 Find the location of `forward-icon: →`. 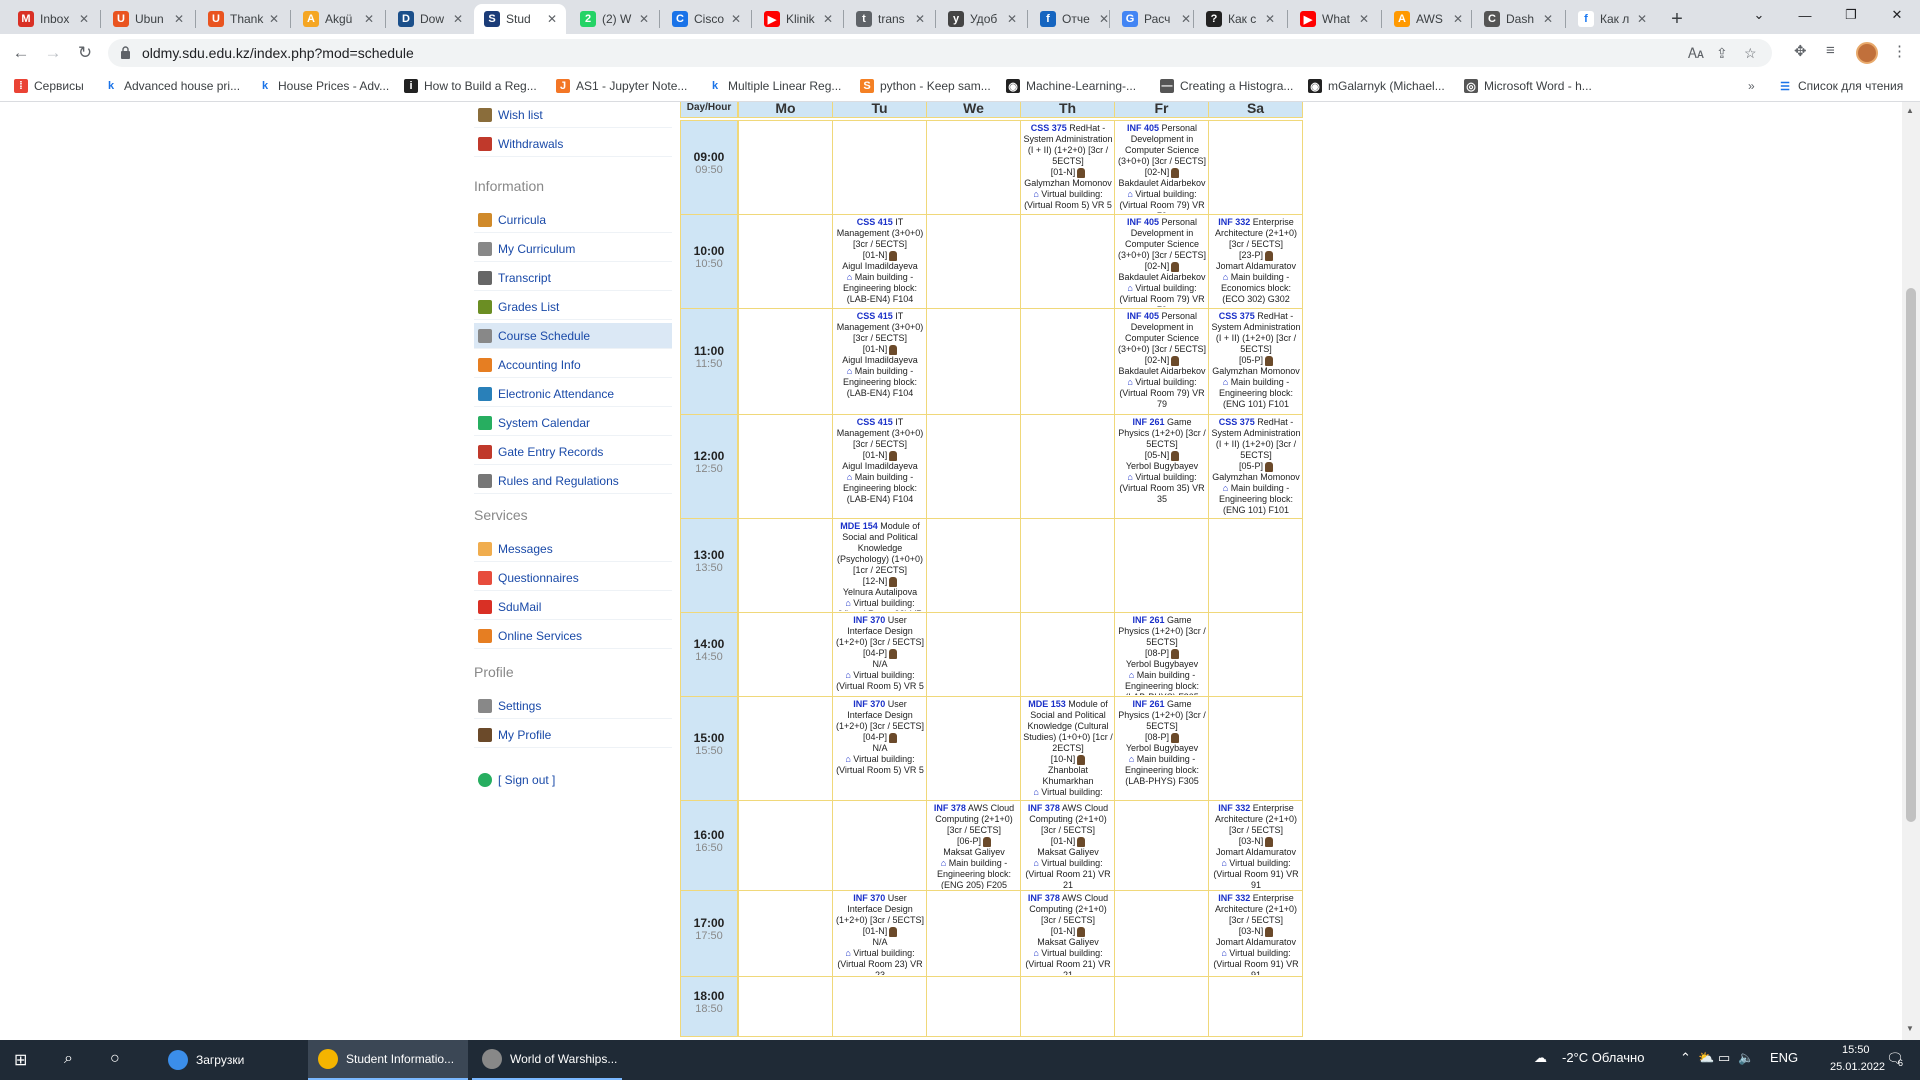

forward-icon: → is located at coordinates (53, 53).